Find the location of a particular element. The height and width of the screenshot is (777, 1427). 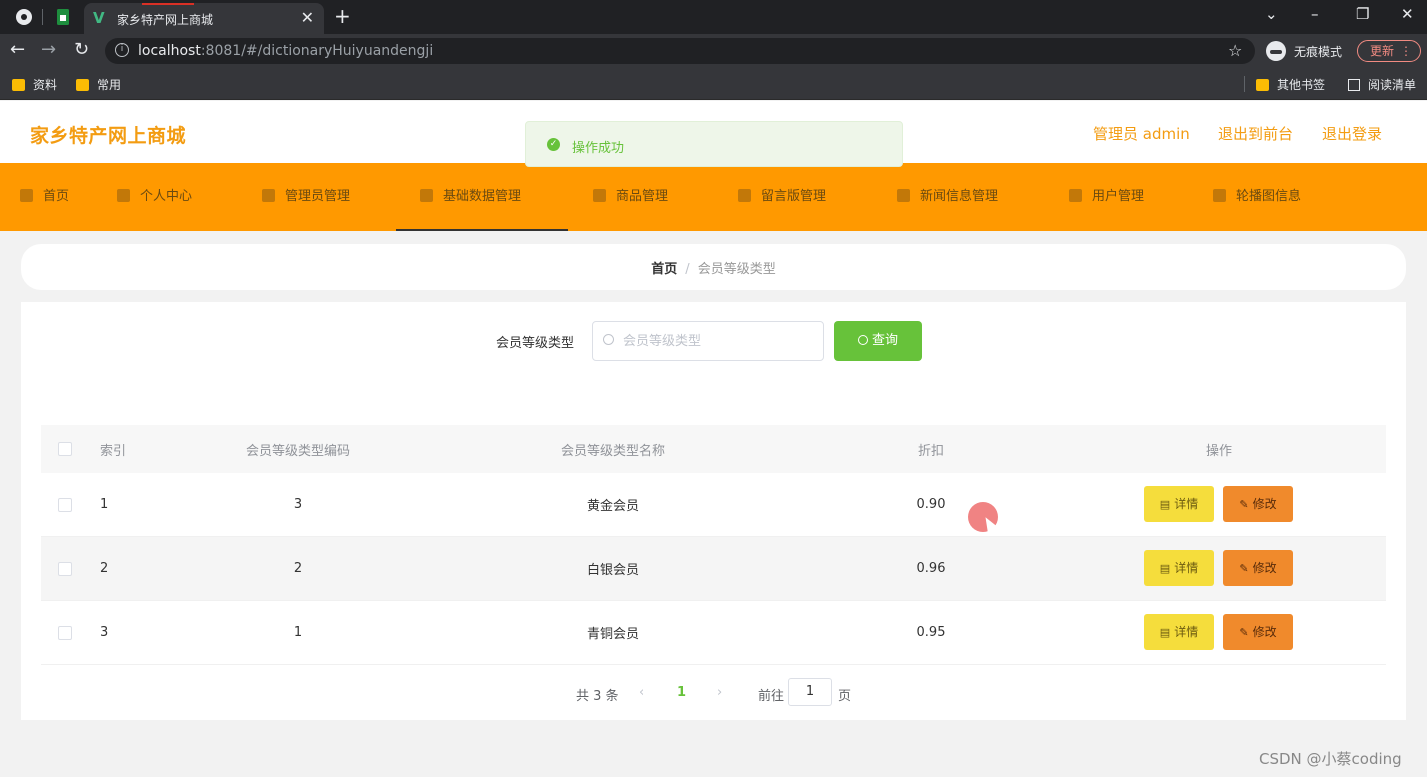

cell-discount: 0.95 is located at coordinates (931, 632).